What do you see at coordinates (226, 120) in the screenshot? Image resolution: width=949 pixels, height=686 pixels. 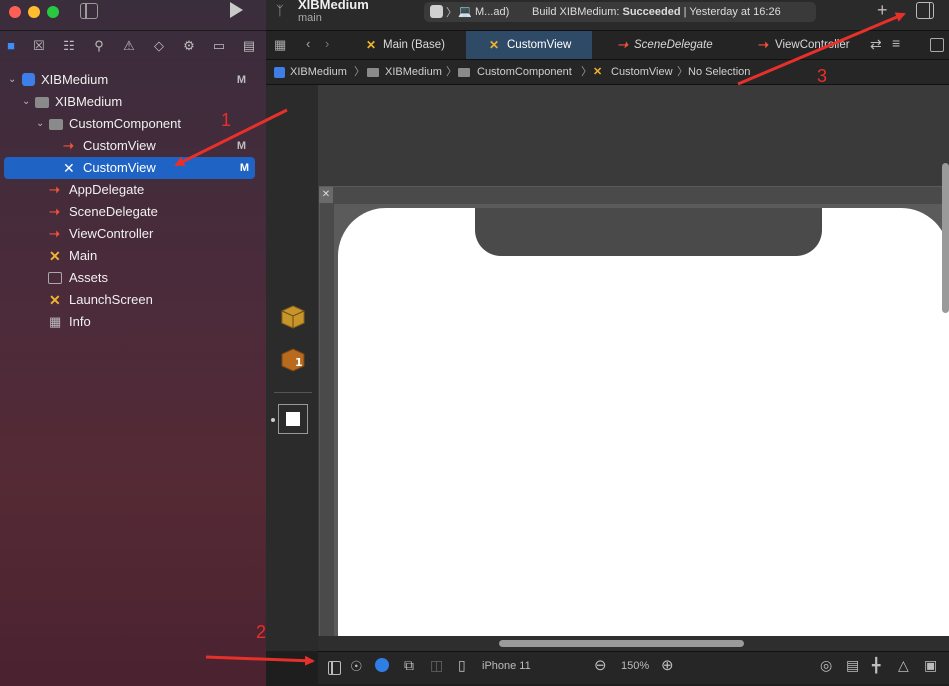 I see `annotation-number-1: 1` at bounding box center [226, 120].